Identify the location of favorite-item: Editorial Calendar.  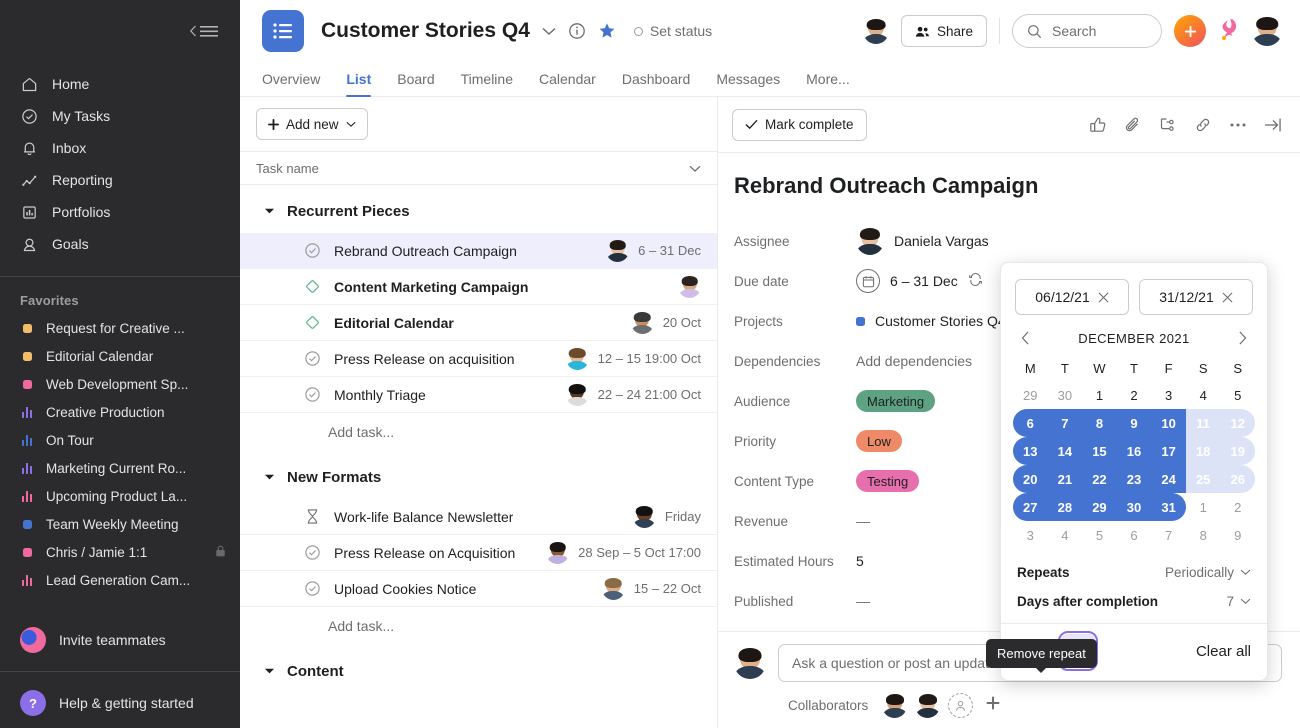
(120, 356).